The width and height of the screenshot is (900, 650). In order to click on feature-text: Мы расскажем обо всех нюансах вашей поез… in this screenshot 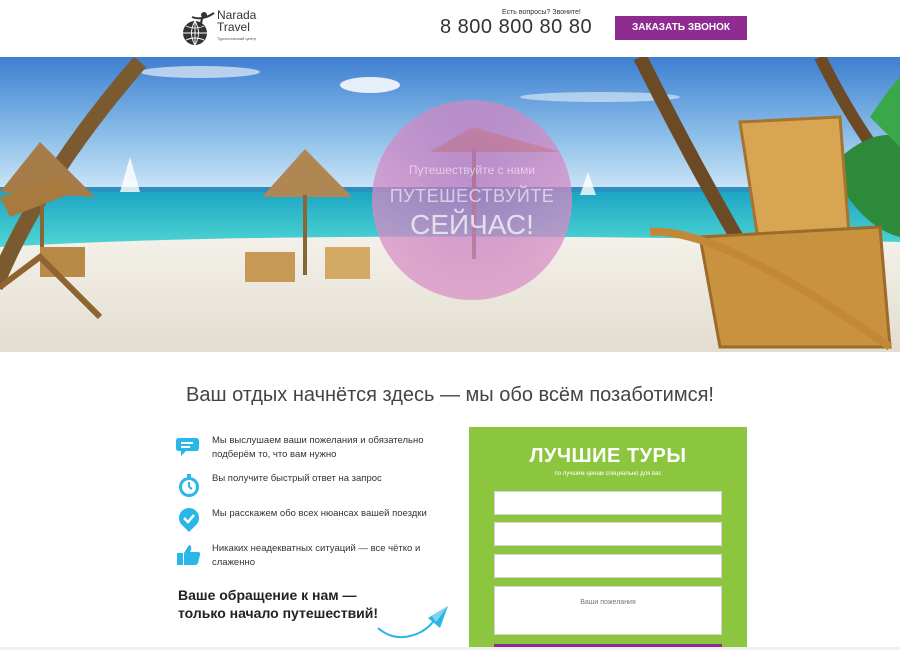, I will do `click(319, 513)`.